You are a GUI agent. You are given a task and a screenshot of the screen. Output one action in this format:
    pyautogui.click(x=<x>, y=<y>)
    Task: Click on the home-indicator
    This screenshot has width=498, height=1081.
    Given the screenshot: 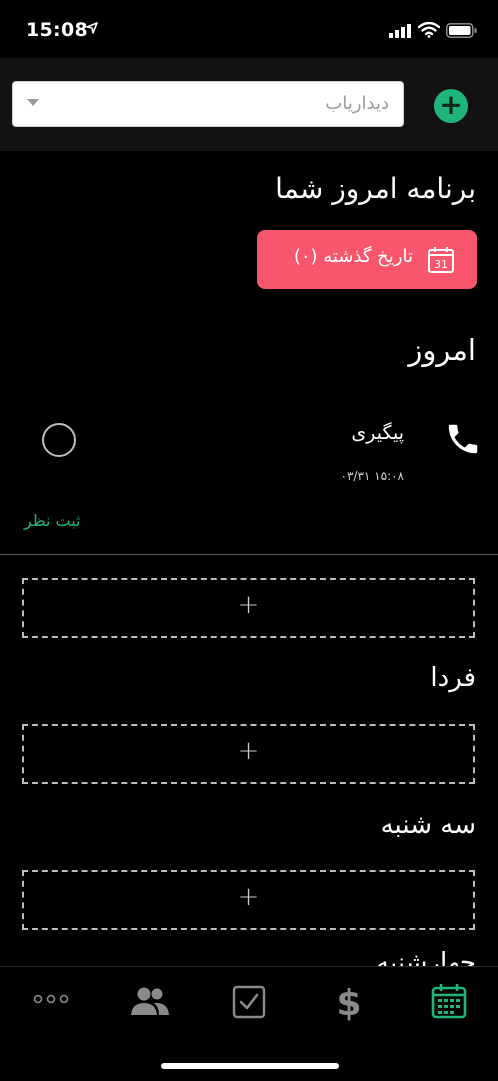 What is the action you would take?
    pyautogui.click(x=250, y=1066)
    